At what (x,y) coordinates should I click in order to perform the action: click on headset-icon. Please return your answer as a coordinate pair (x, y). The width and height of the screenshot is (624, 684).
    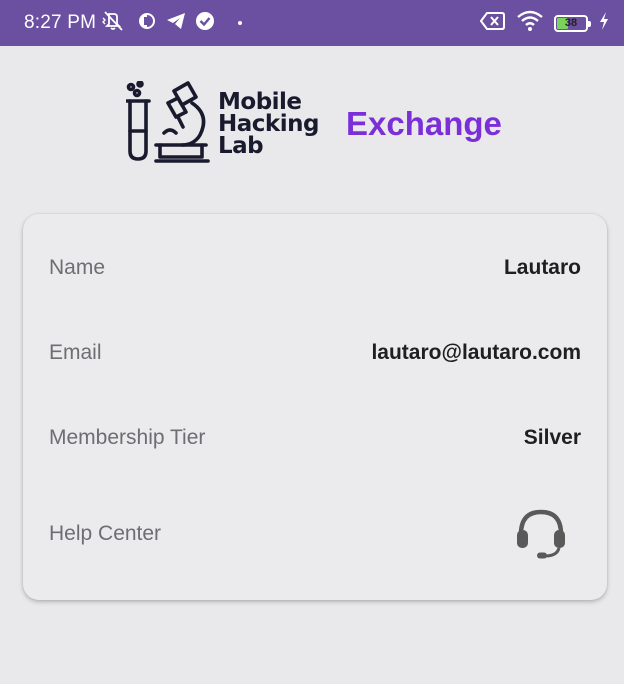
    Looking at the image, I should click on (541, 534).